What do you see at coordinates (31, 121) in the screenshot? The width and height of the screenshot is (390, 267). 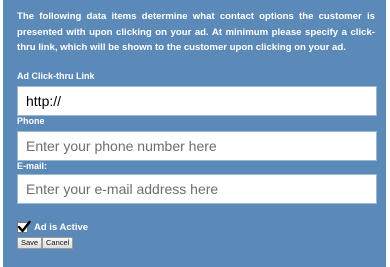 I see `phone-label: Phone` at bounding box center [31, 121].